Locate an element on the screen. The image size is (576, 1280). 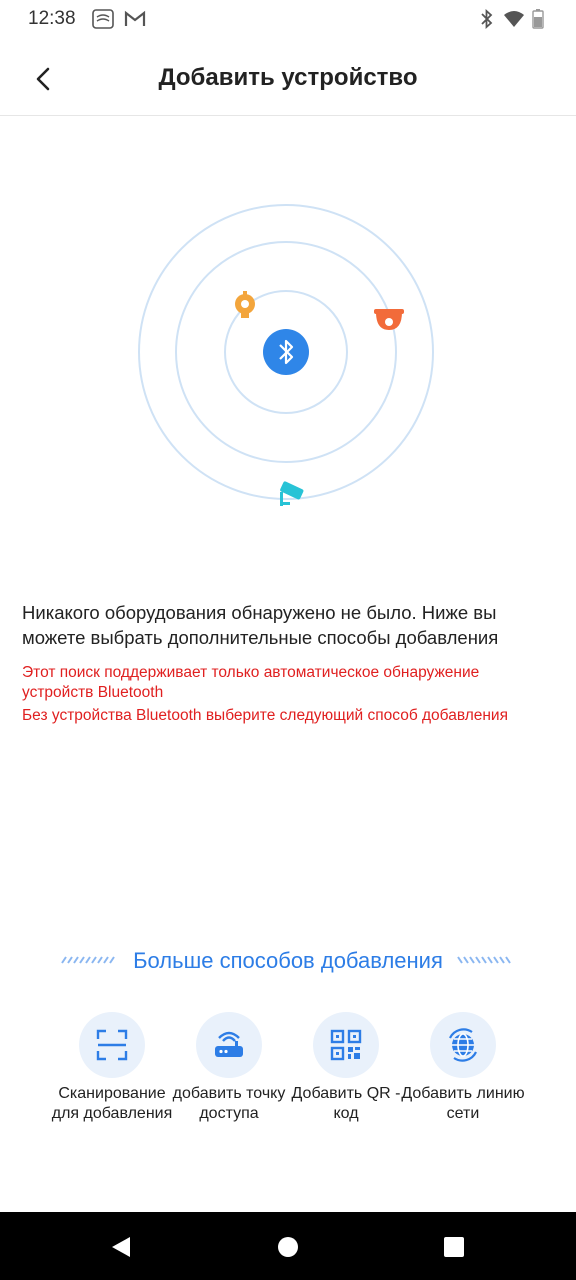
app-header: Добавить устройство is located at coordinates (288, 78).